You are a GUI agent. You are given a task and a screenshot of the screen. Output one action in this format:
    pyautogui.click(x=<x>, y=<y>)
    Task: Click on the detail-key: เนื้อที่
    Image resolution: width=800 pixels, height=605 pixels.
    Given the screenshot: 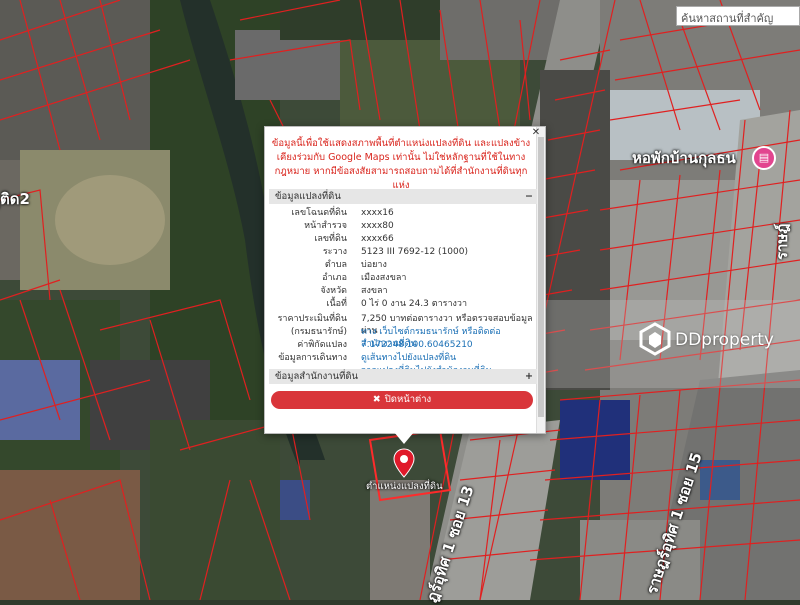 What is the action you would take?
    pyautogui.click(x=336, y=304)
    